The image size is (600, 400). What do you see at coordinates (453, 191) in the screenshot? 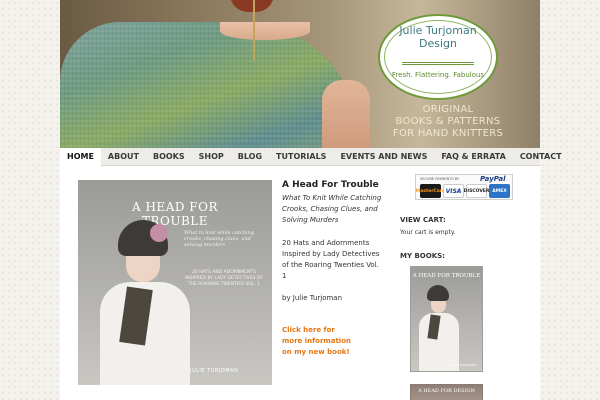
I see `visa-icon: VISA` at bounding box center [453, 191].